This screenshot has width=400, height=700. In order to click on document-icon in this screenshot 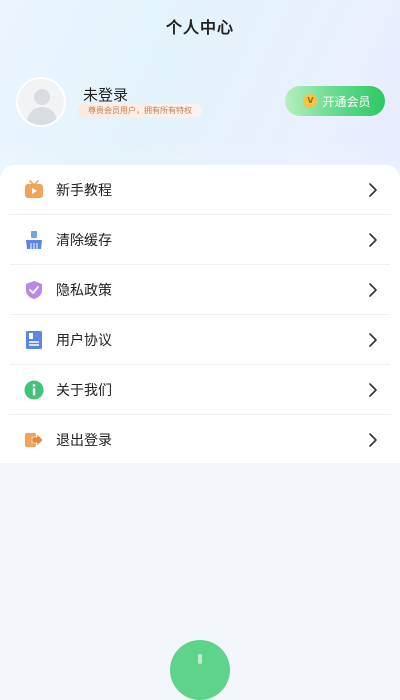, I will do `click(34, 340)`.